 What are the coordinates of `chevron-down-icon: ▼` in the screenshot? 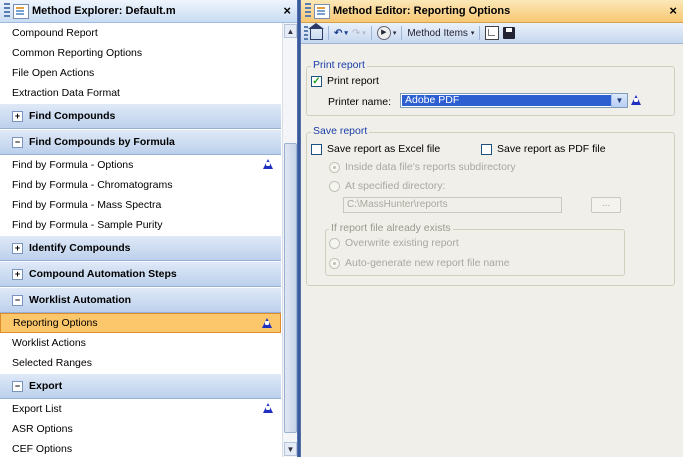 It's located at (619, 100).